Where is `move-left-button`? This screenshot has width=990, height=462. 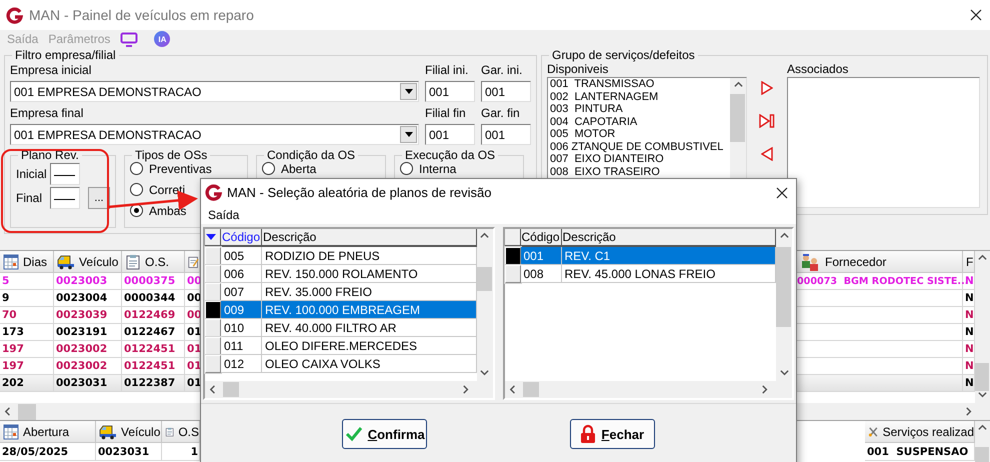
move-left-button is located at coordinates (767, 154).